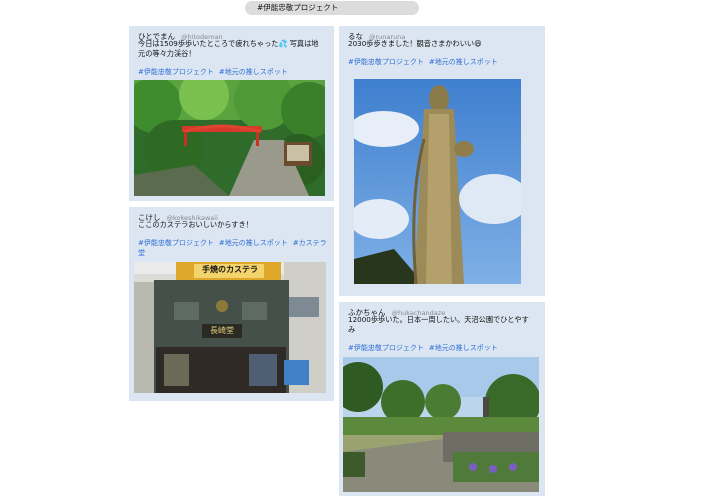 The image size is (720, 498). I want to click on hashtag-filter-pill: #伊能忠敬プロジェクト, so click(332, 8).